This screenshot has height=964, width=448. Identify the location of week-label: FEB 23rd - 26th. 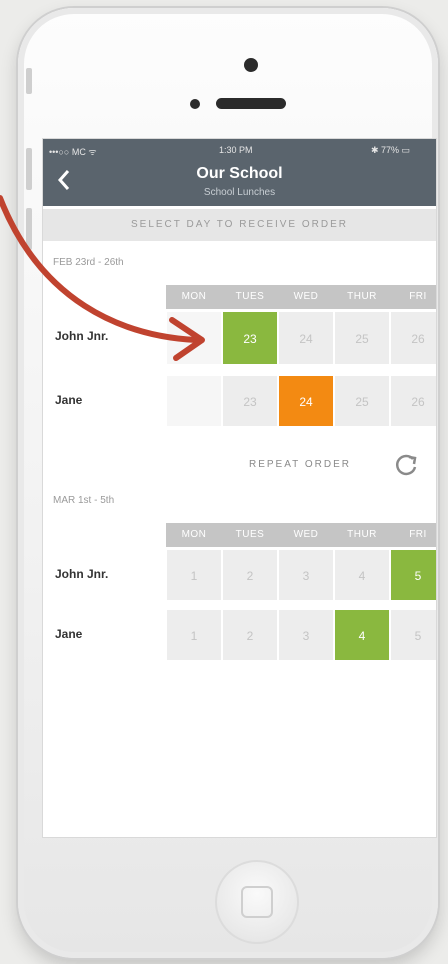
(88, 262).